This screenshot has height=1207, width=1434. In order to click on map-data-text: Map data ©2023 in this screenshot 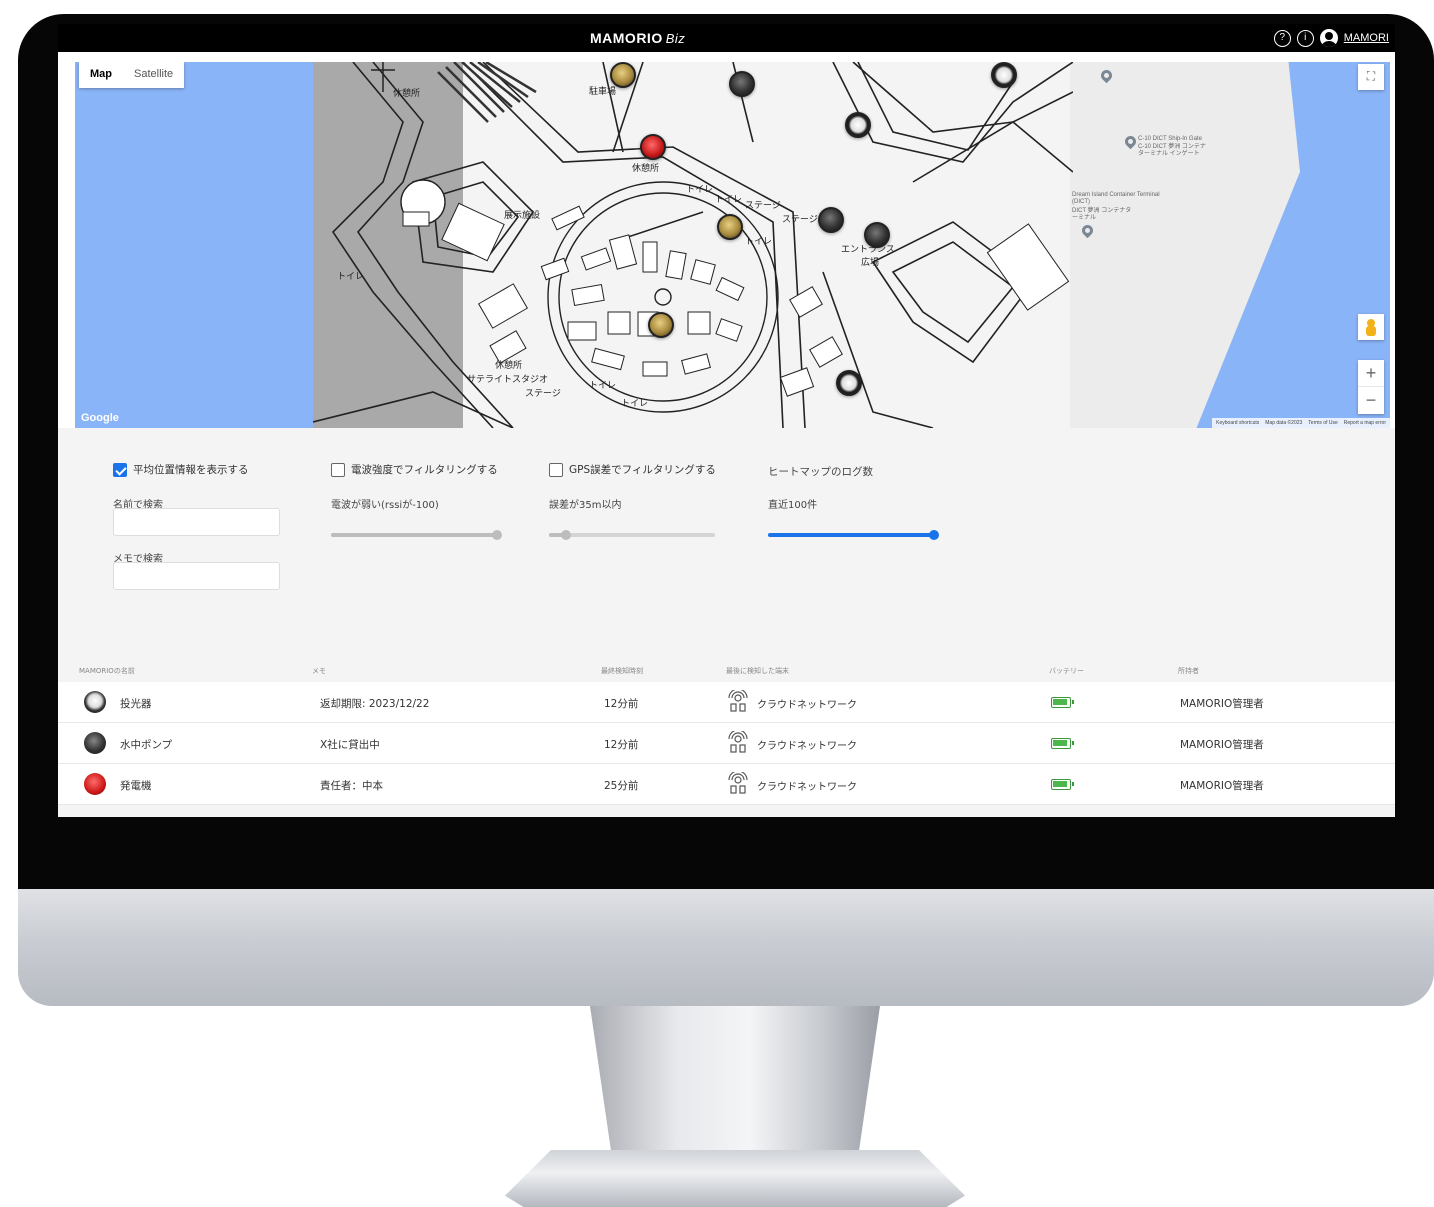, I will do `click(1284, 423)`.